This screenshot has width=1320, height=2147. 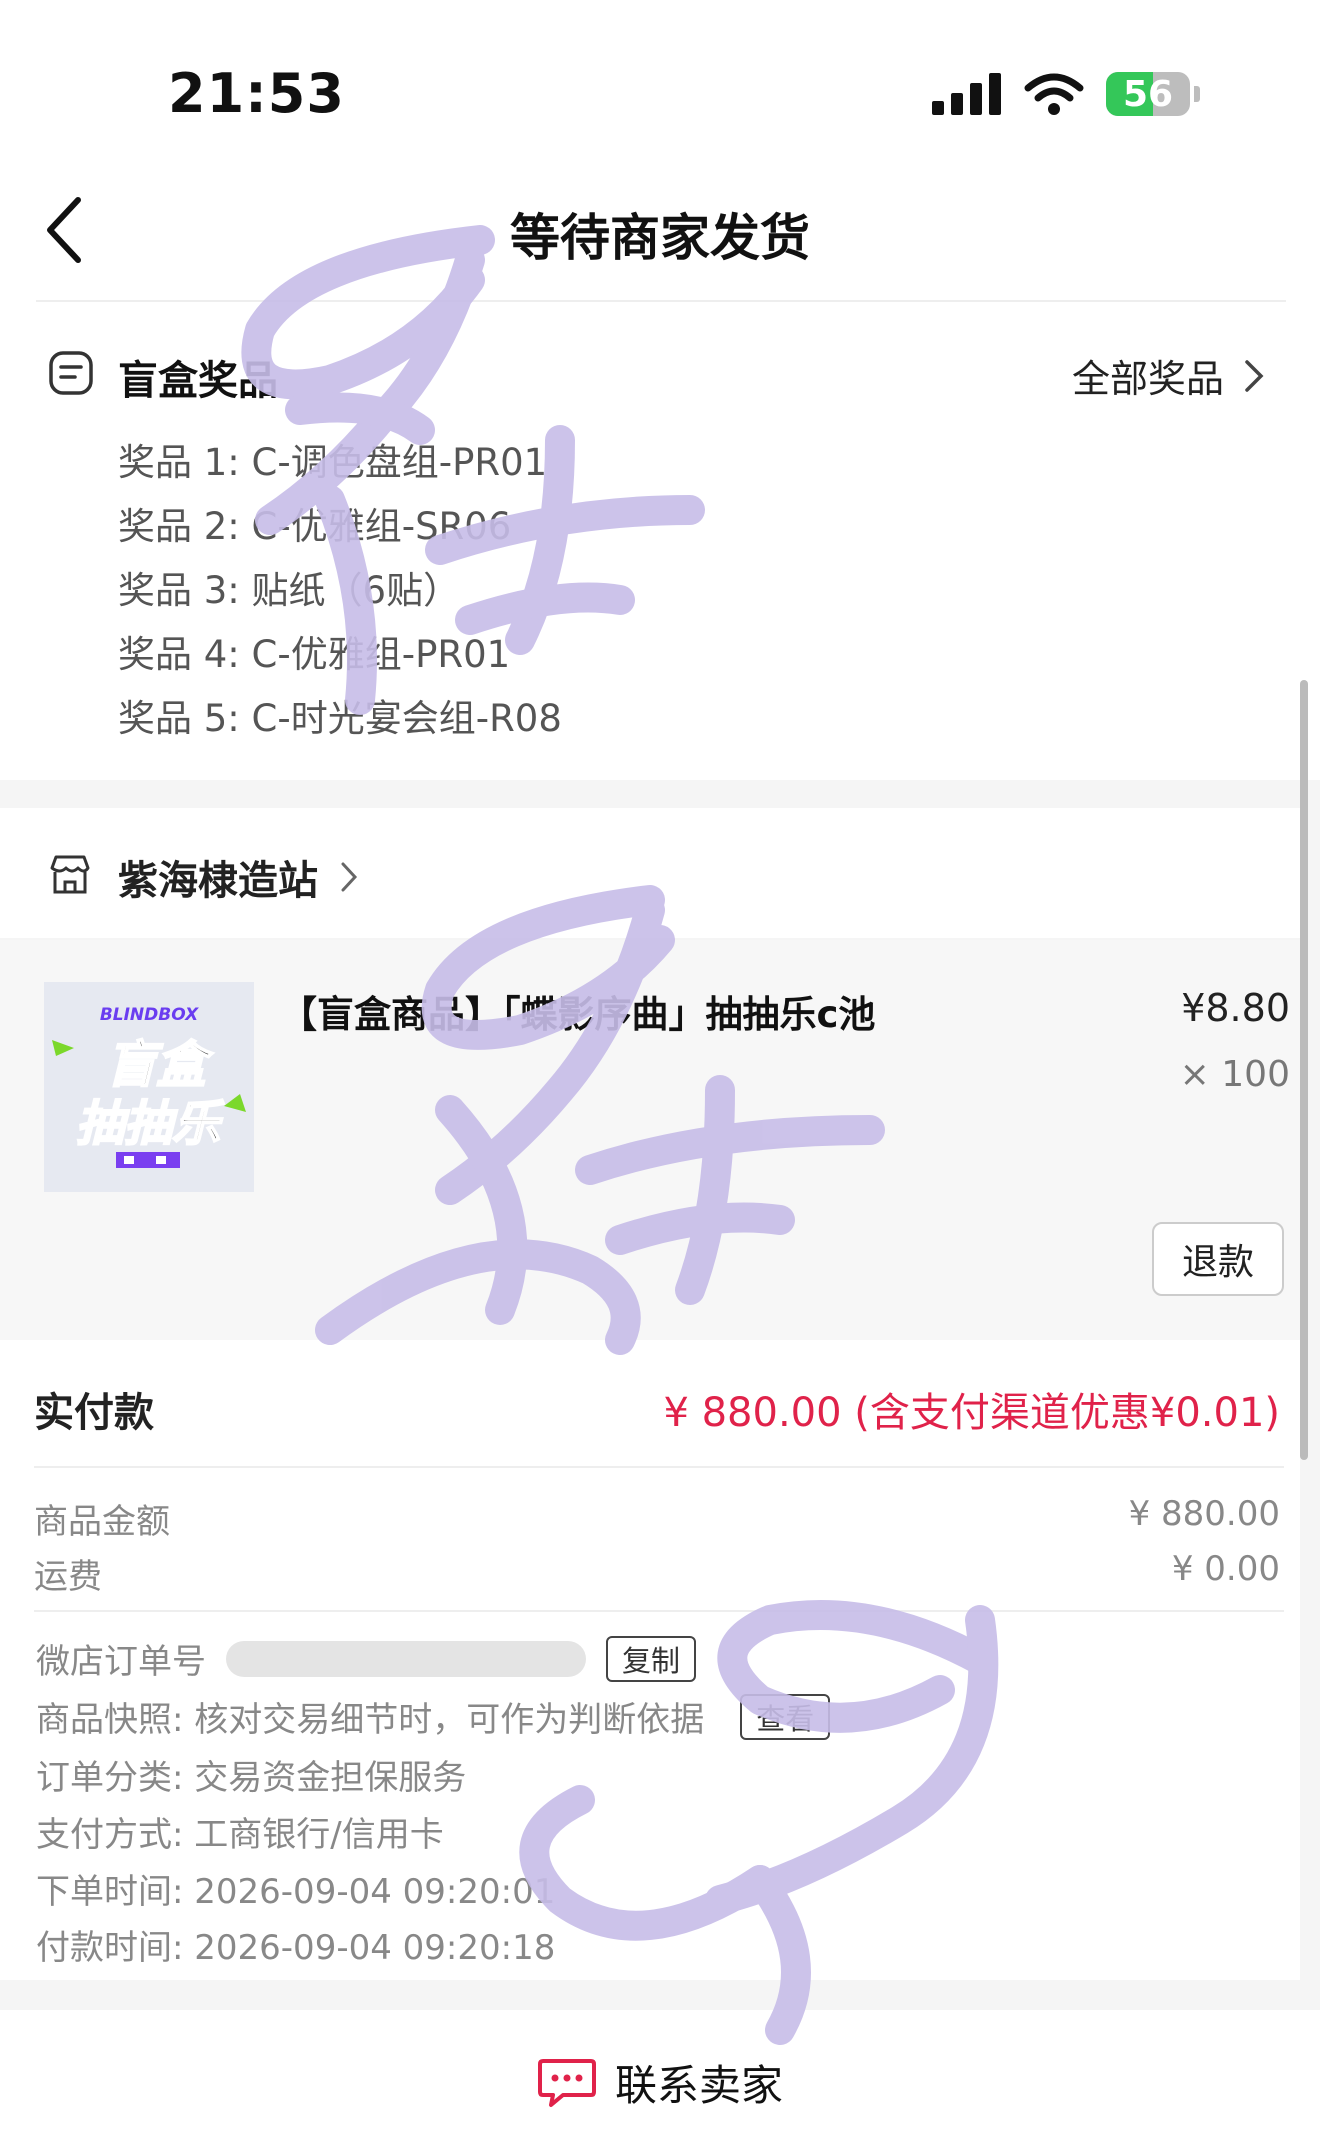 I want to click on status-icons: 56, so click(x=1066, y=94).